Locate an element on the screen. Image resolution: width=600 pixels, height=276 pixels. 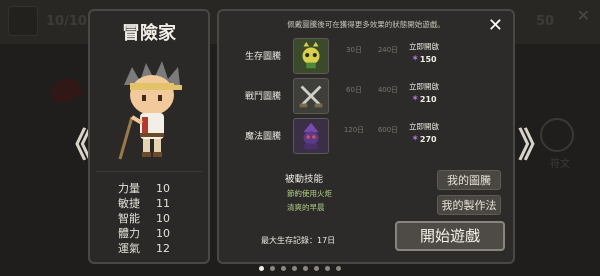
stats-list: 力量 10 敏捷 11 智能 10 體力 10 運氣 12 is located at coordinates (146, 218).